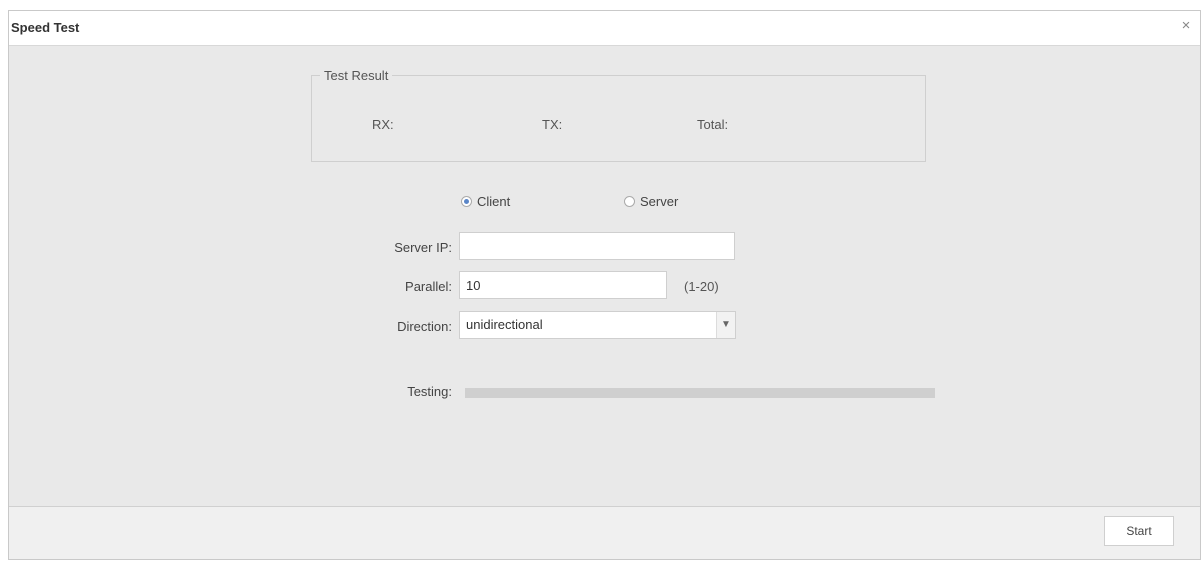 The image size is (1203, 562). What do you see at coordinates (700, 393) in the screenshot?
I see `testing-progress-bar` at bounding box center [700, 393].